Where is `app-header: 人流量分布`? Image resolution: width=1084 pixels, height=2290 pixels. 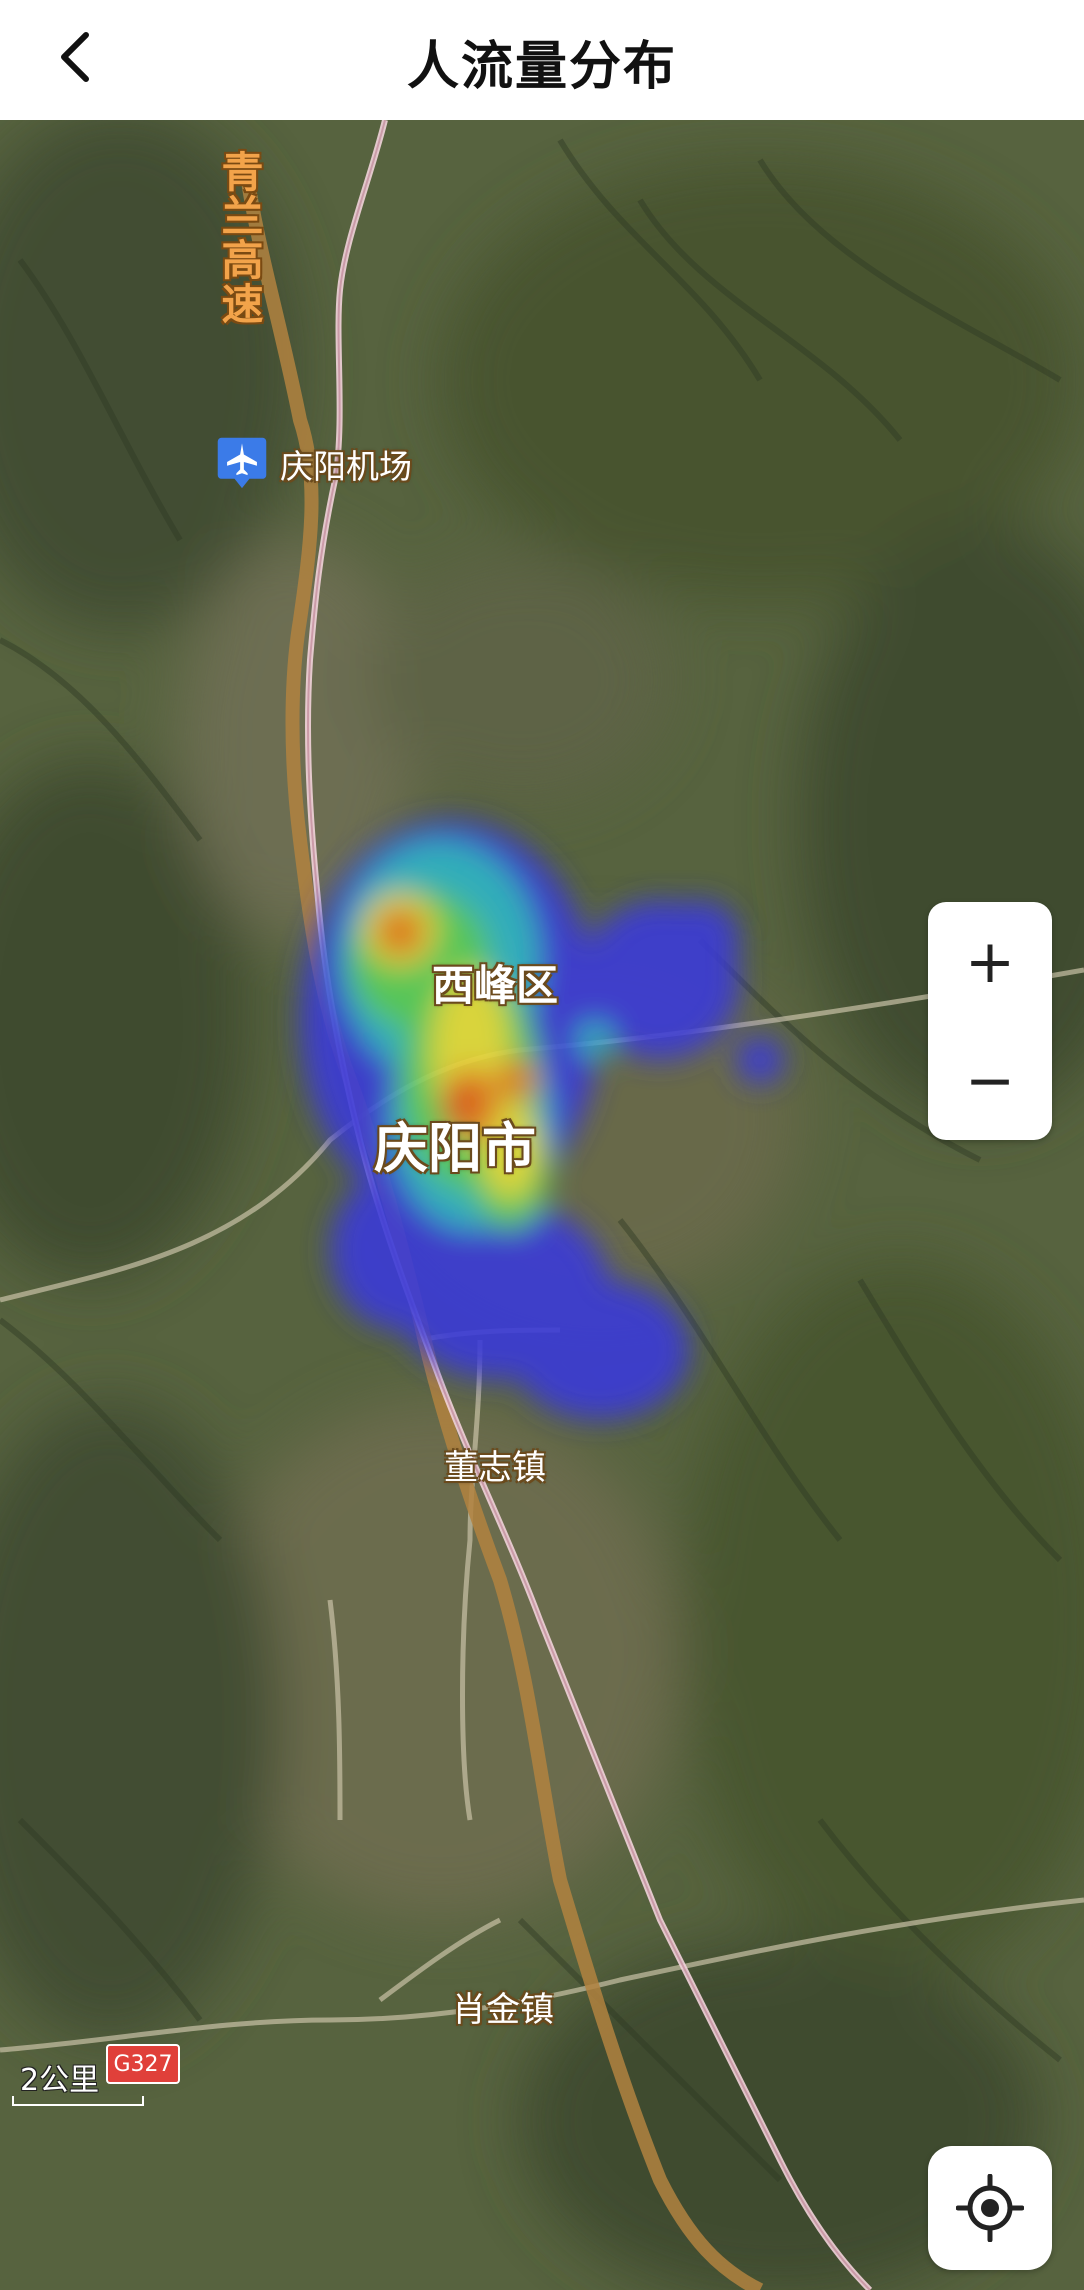
app-header: 人流量分布 is located at coordinates (542, 60).